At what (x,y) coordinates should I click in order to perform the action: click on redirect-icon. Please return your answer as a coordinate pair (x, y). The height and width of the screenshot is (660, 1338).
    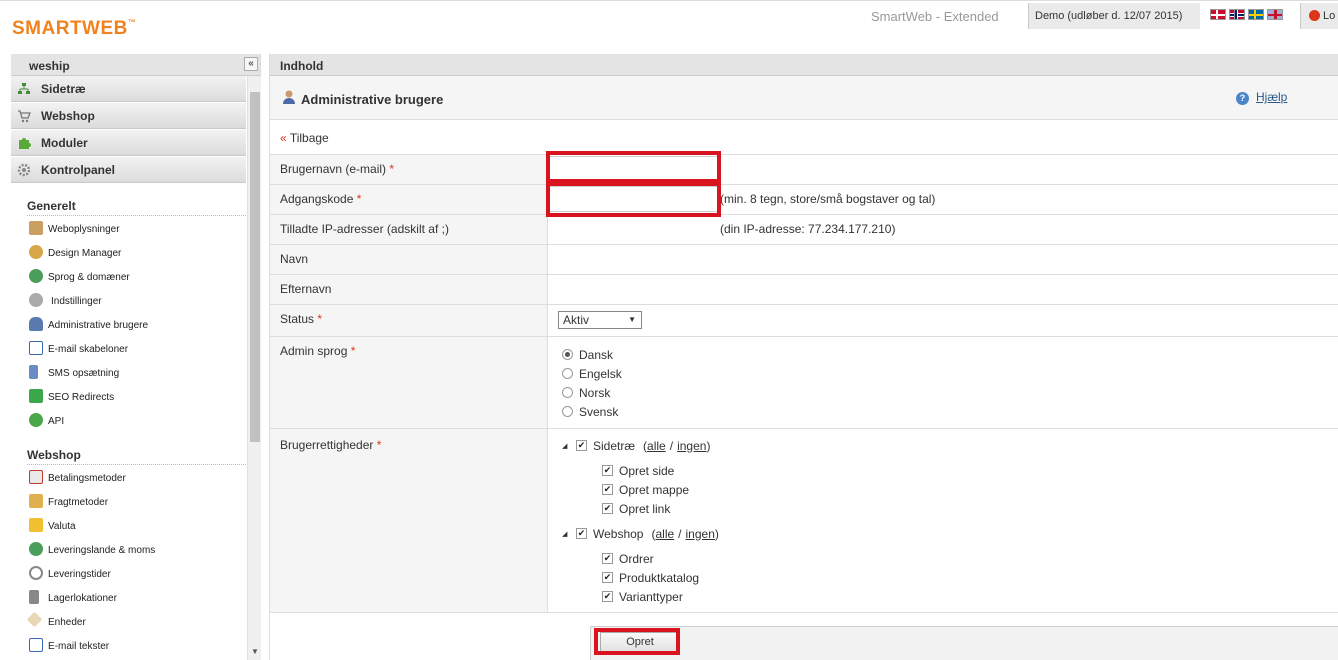
    Looking at the image, I should click on (36, 396).